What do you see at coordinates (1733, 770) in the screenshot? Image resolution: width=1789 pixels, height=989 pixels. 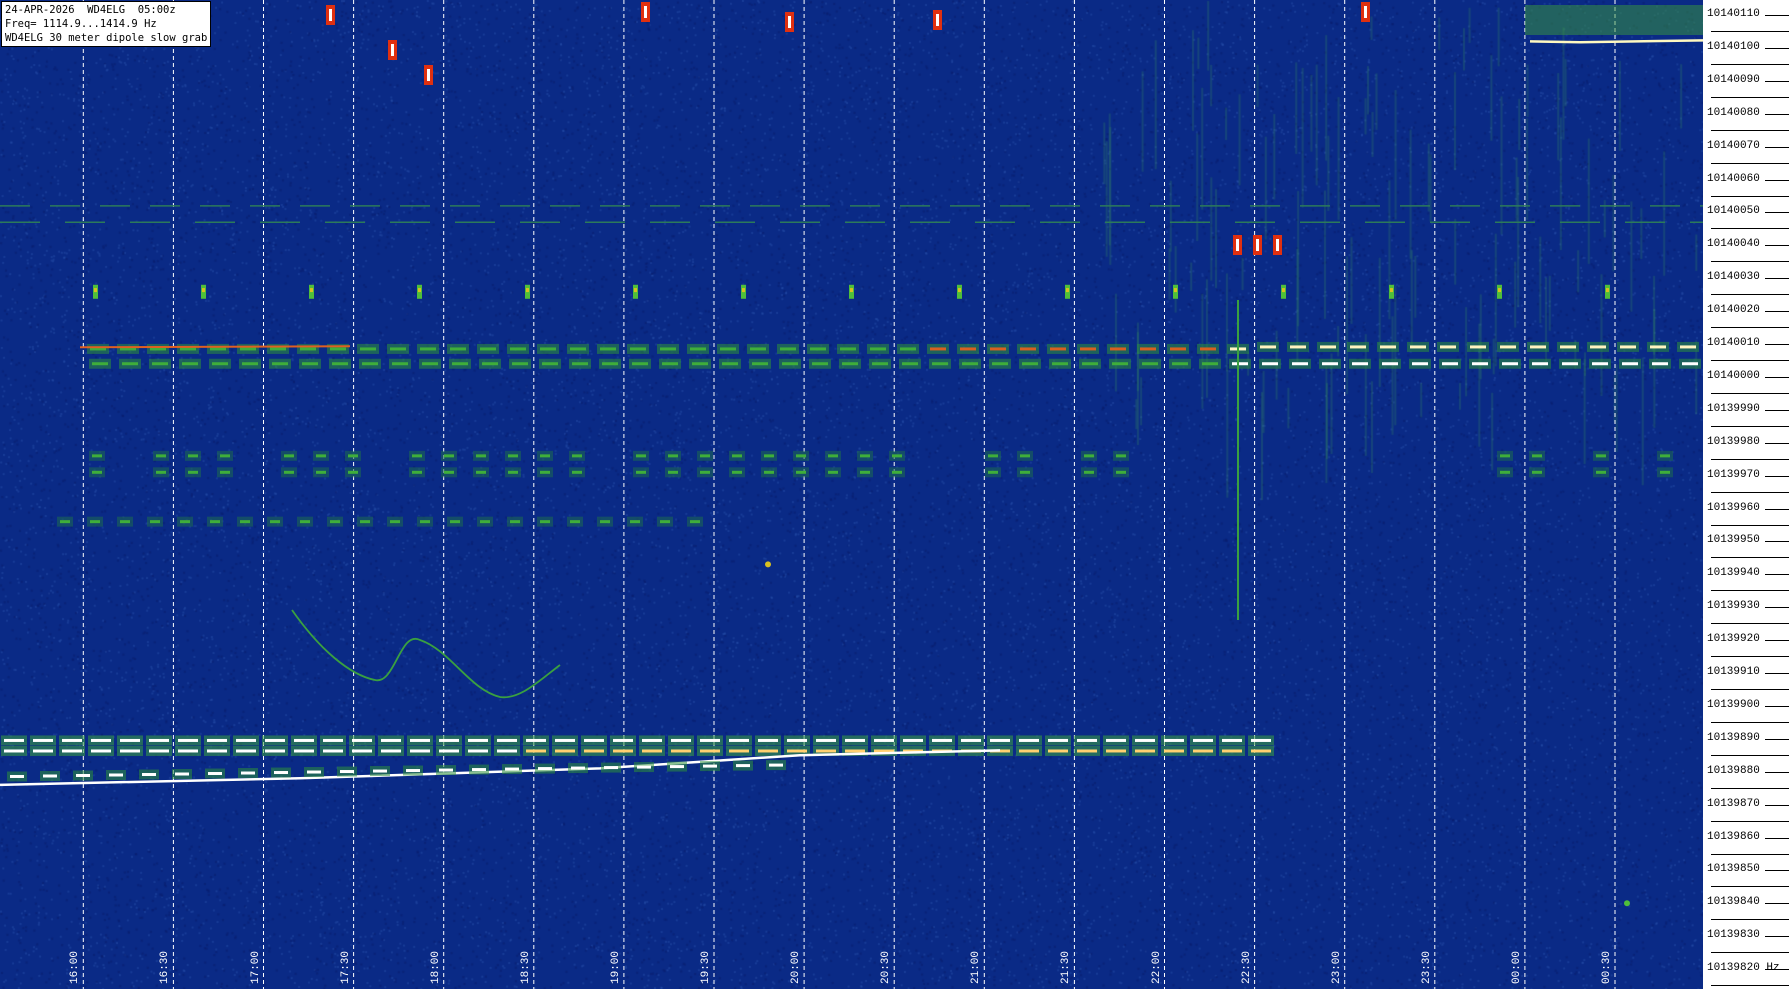 I see `freq-tick-label: 10139880` at bounding box center [1733, 770].